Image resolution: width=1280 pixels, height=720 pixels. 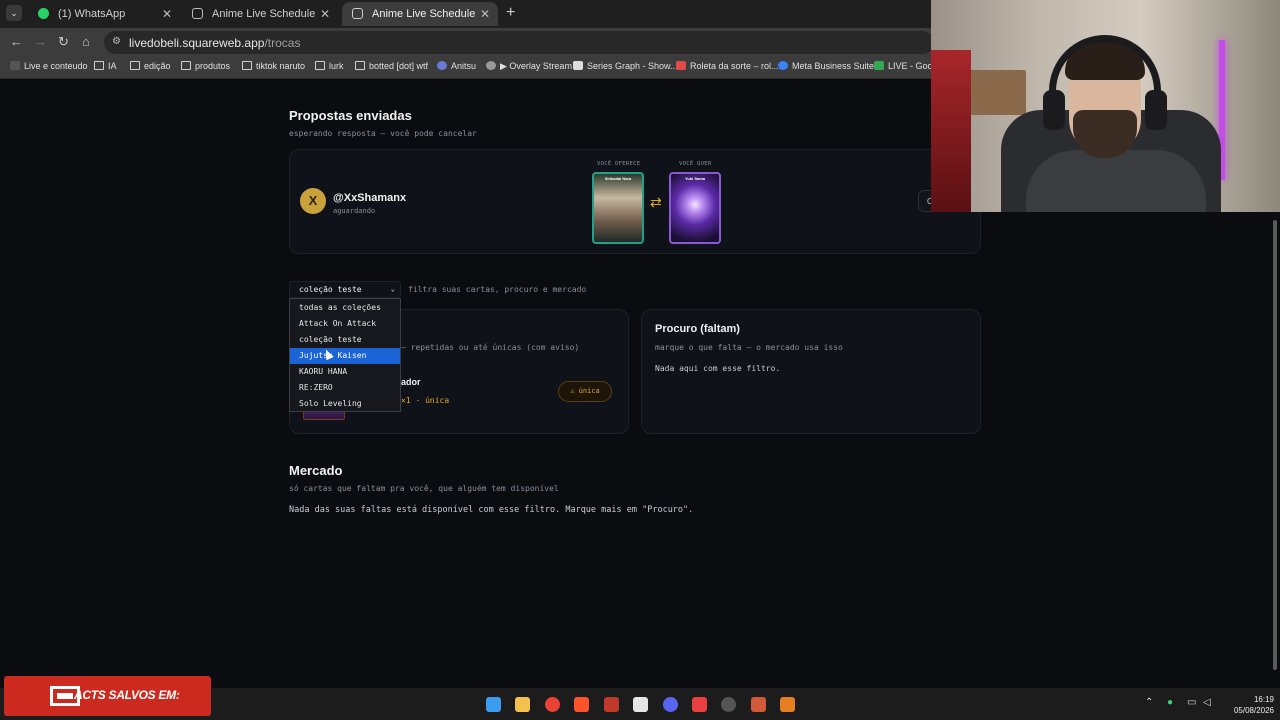 I want to click on tray-chevron-icon: ⌃, so click(x=1149, y=702).